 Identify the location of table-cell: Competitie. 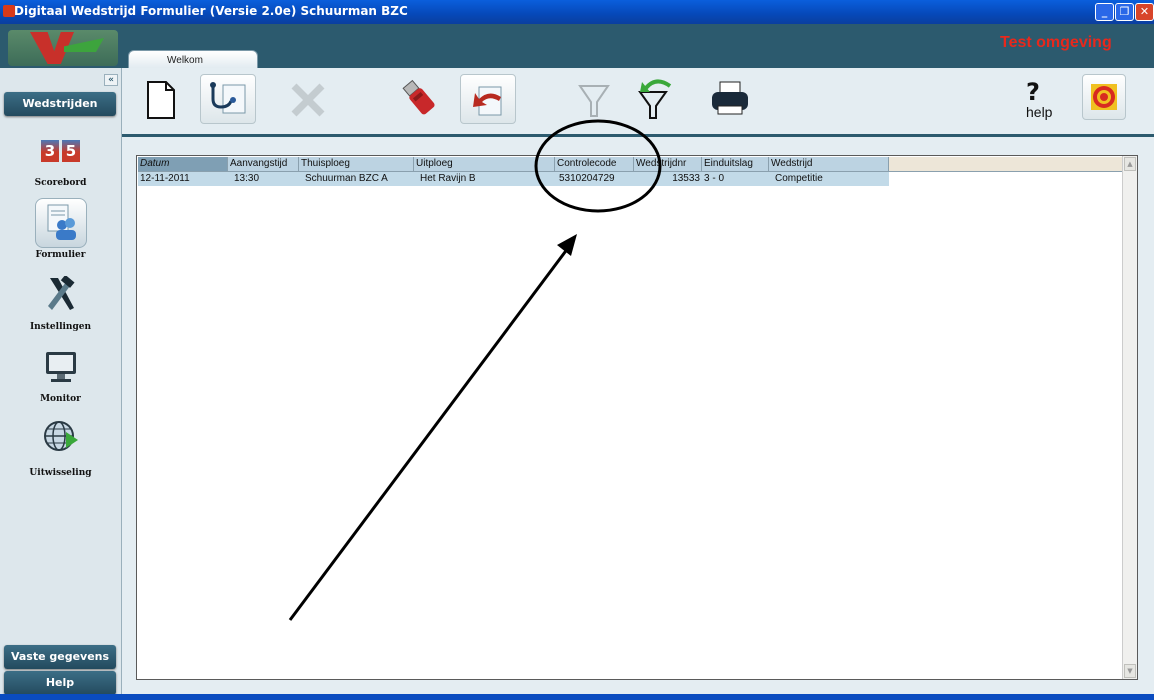
(829, 179).